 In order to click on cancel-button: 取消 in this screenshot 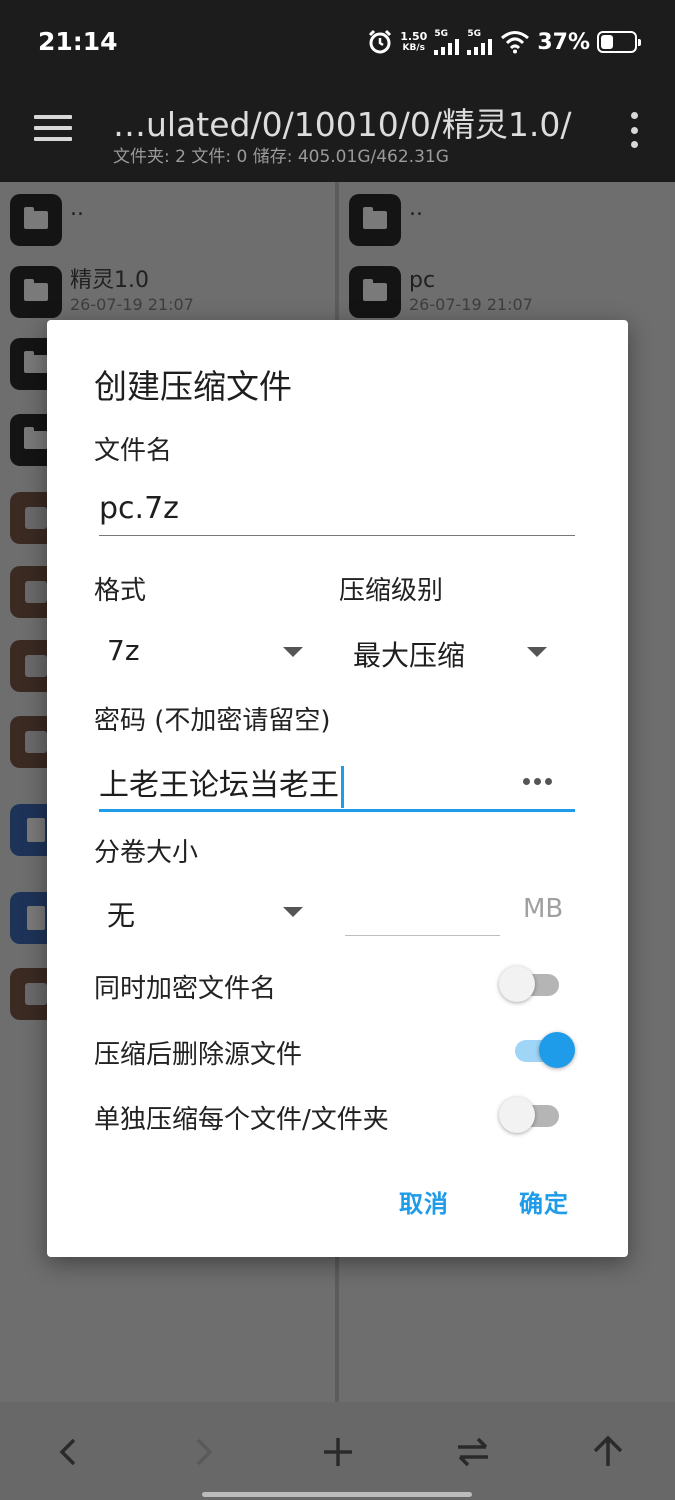, I will do `click(424, 1201)`.